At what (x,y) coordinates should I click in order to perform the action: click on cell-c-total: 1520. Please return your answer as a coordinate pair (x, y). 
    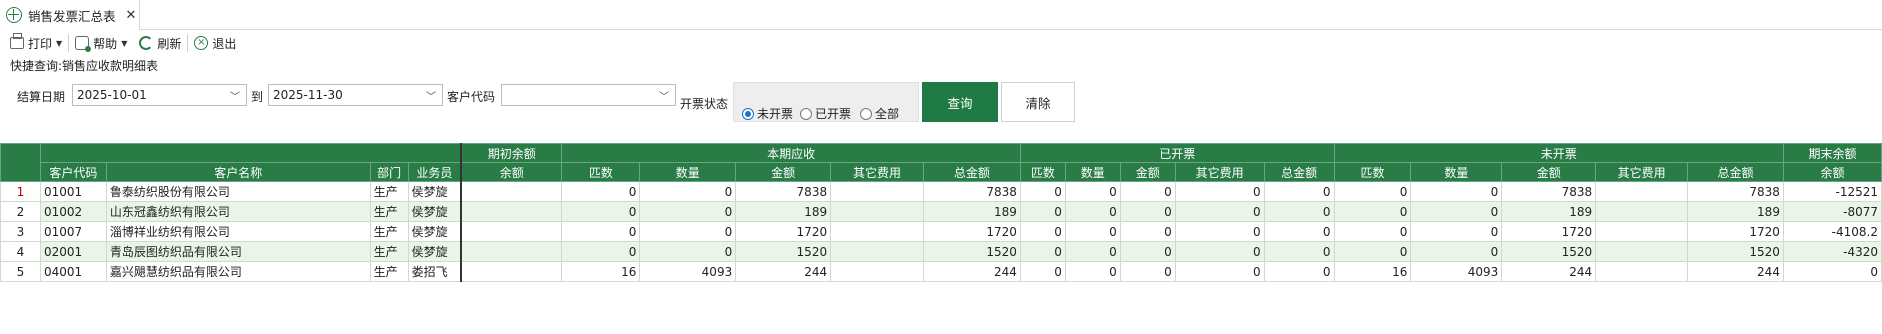
    Looking at the image, I should click on (972, 251).